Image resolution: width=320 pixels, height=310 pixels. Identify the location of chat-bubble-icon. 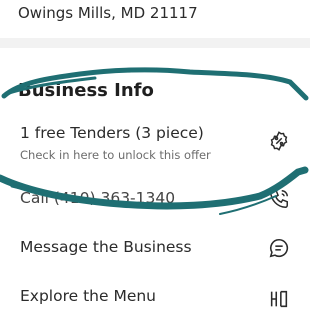
(279, 248).